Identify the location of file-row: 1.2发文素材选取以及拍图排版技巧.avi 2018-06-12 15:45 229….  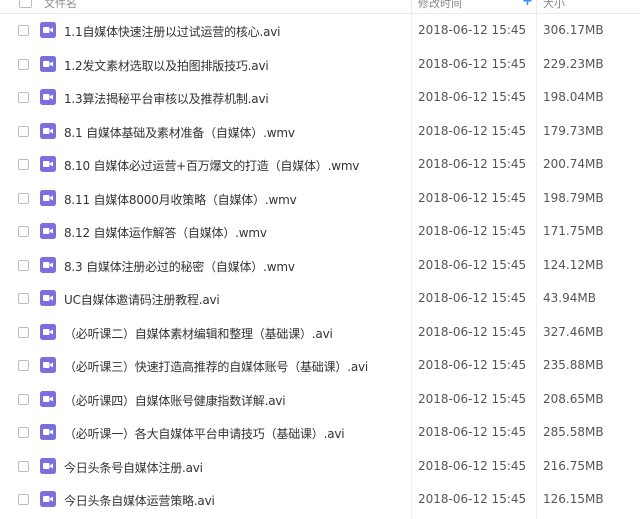
(320, 64).